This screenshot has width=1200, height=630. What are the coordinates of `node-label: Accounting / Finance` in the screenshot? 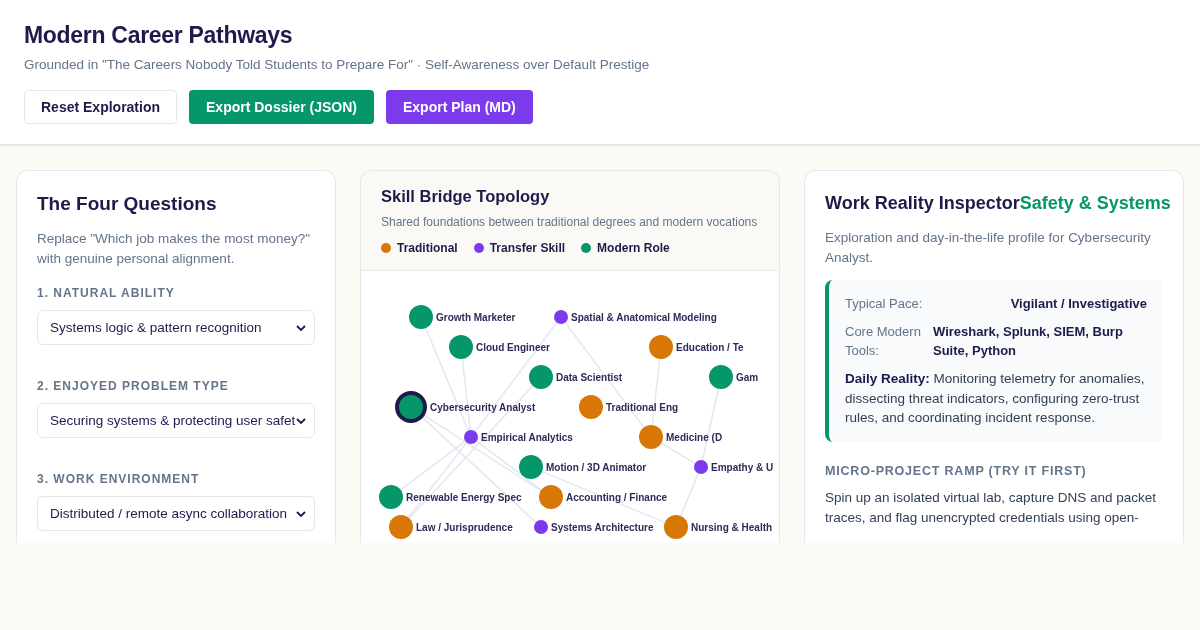 It's located at (617, 497).